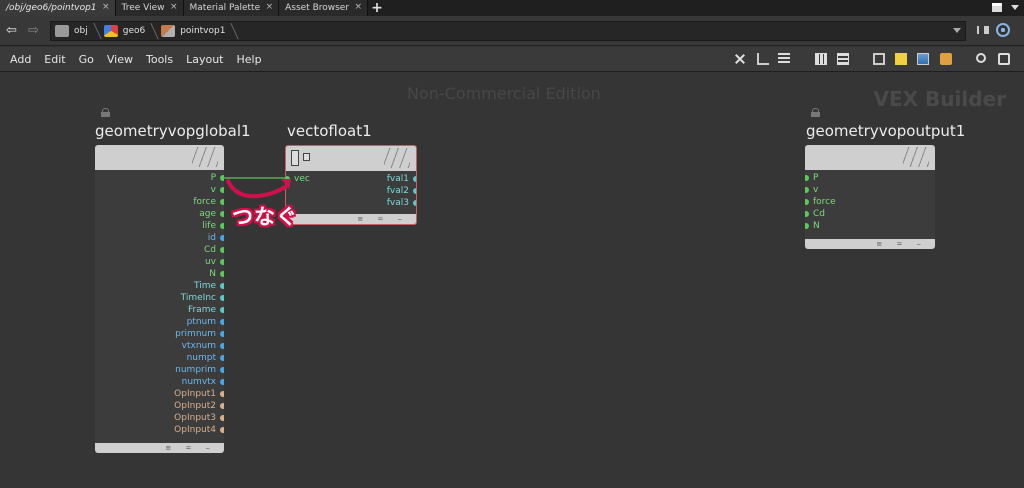 Image resolution: width=1024 pixels, height=488 pixels. What do you see at coordinates (197, 31) in the screenshot?
I see `crumb-pointvop1: pointvop1` at bounding box center [197, 31].